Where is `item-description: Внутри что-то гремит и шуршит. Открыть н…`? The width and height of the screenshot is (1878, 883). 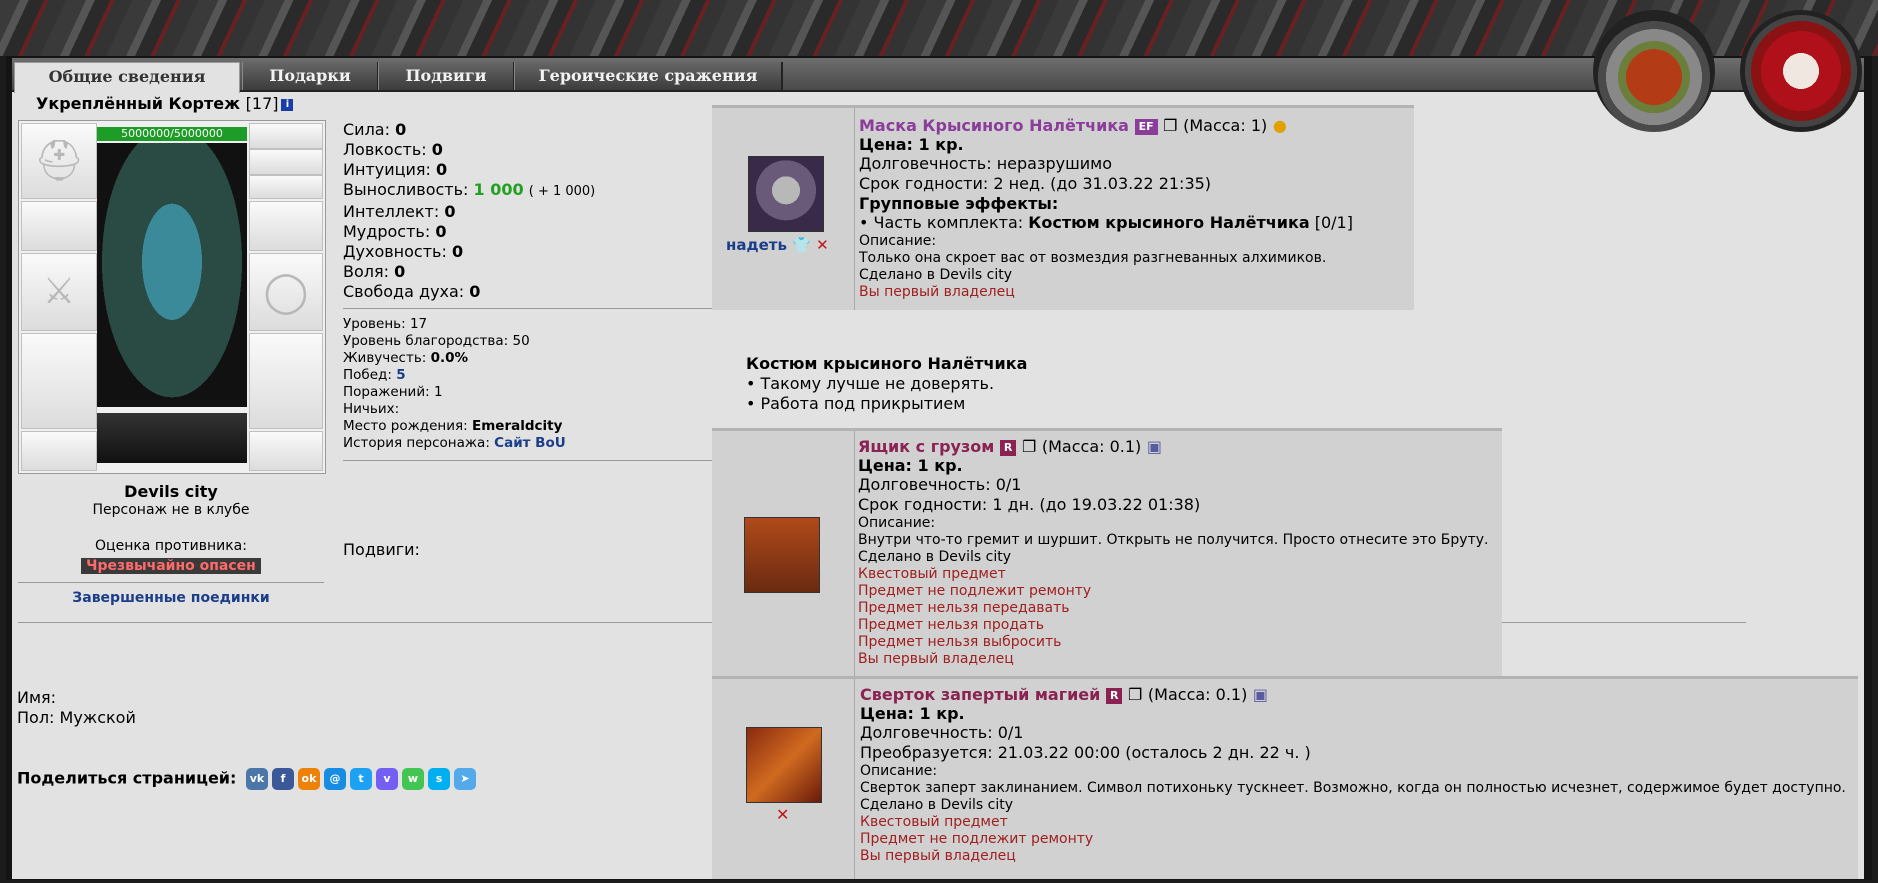 item-description: Внутри что-то гремит и шуршит. Открыть н… is located at coordinates (1173, 540).